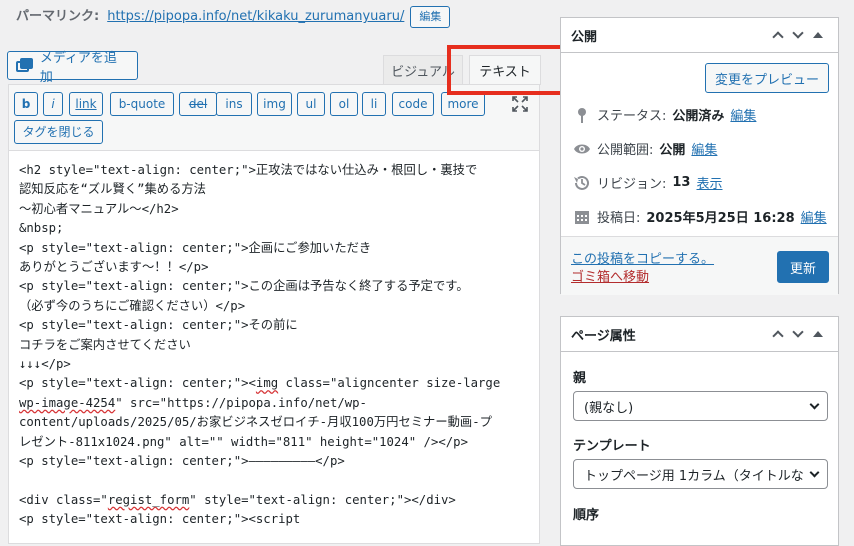 The height and width of the screenshot is (546, 854). What do you see at coordinates (86, 104) in the screenshot?
I see `quicktag-link-button: link` at bounding box center [86, 104].